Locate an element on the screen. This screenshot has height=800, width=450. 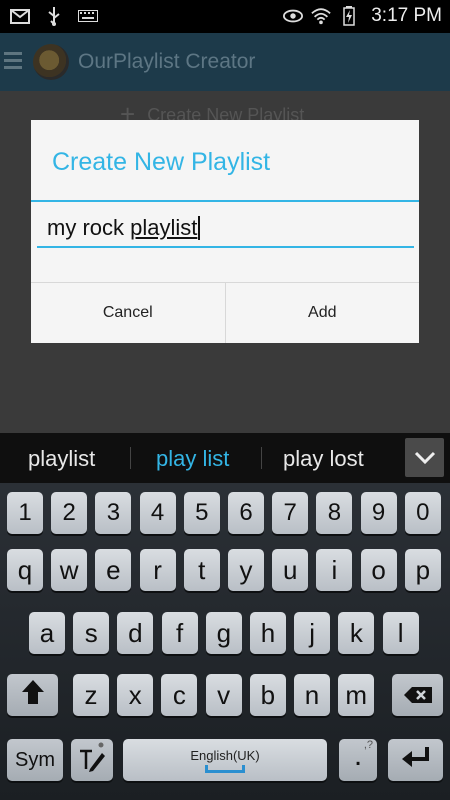
period-key-label: . is located at coordinates (358, 755).